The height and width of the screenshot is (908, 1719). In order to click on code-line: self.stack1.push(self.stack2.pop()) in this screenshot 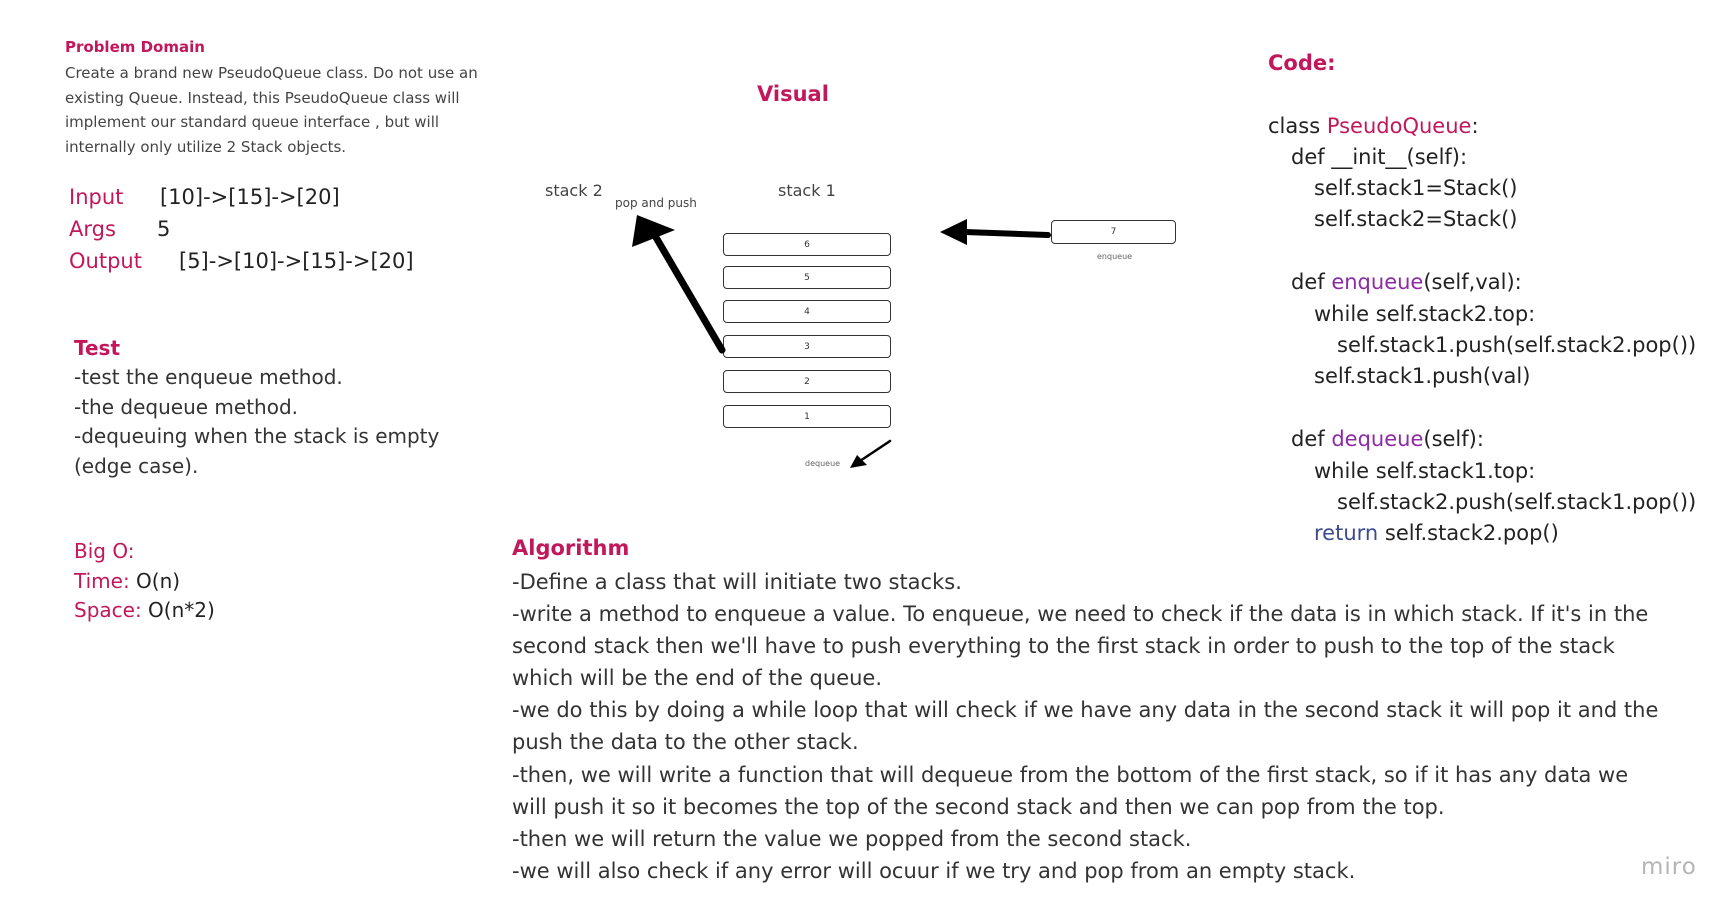, I will do `click(1517, 345)`.